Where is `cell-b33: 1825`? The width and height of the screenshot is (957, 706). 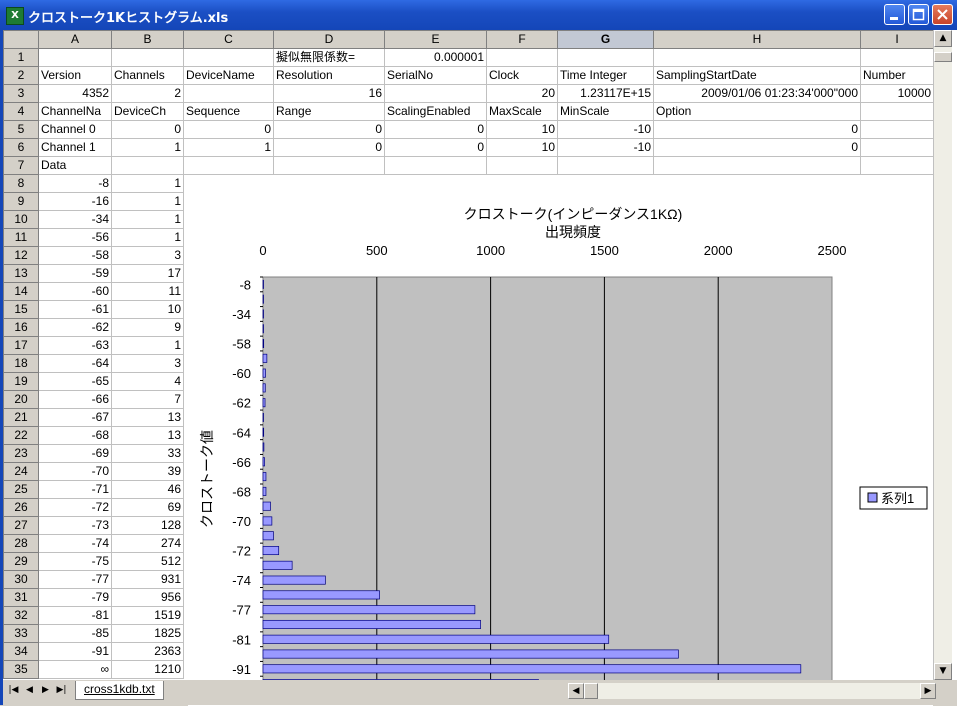
cell-b33: 1825 is located at coordinates (147, 633).